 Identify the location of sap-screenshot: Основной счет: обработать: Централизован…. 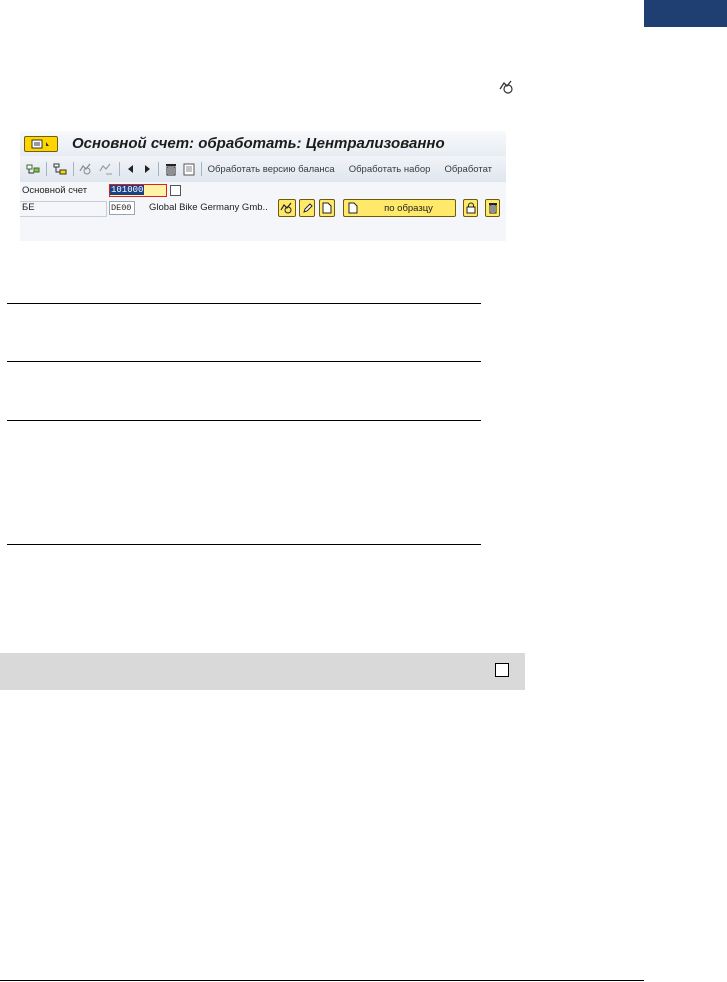
(263, 186).